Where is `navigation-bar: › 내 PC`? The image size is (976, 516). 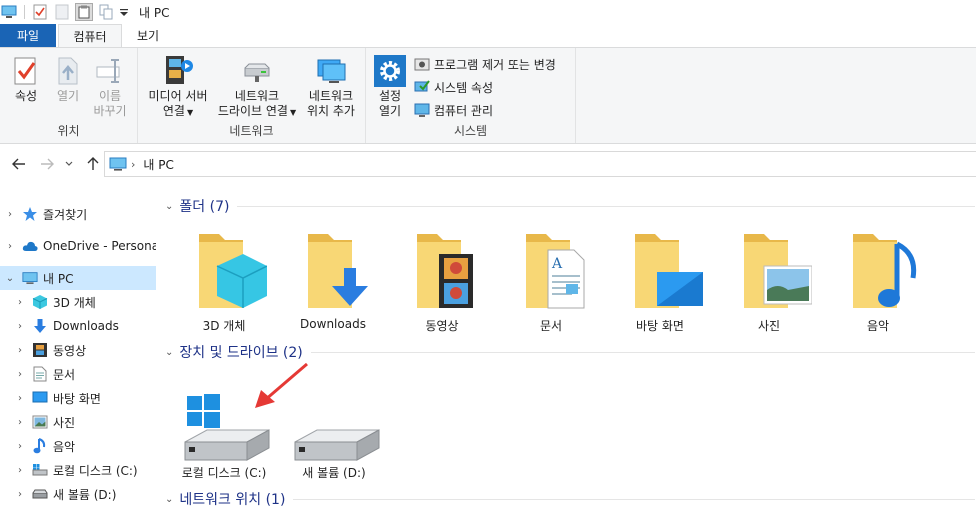 navigation-bar: › 내 PC is located at coordinates (488, 164).